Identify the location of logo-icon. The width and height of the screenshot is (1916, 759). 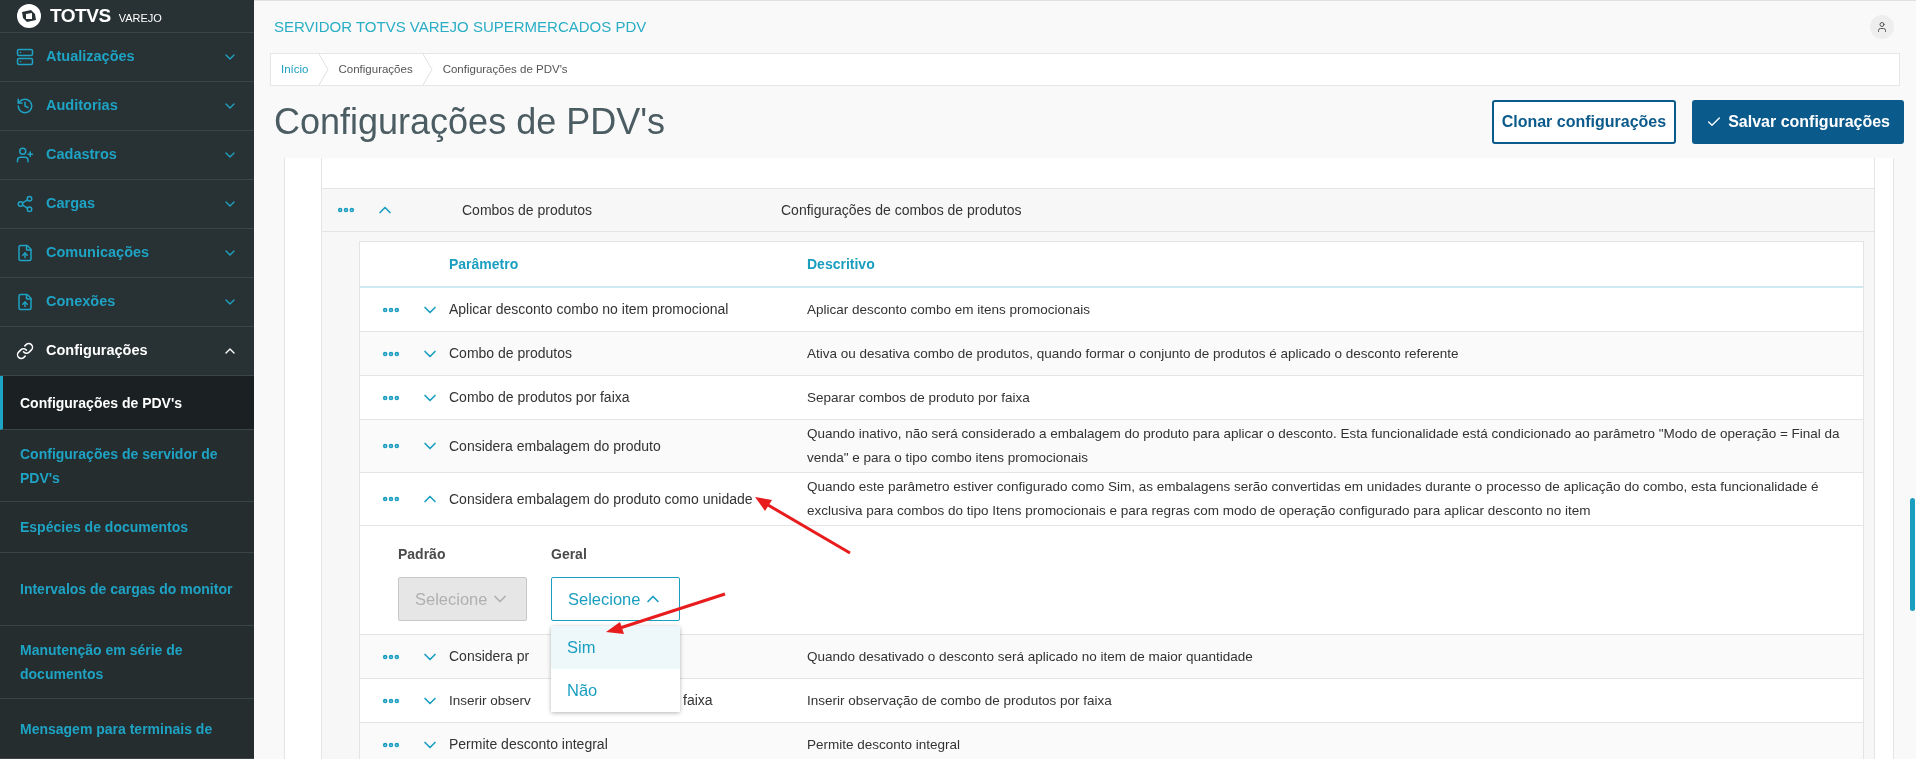
(29, 16).